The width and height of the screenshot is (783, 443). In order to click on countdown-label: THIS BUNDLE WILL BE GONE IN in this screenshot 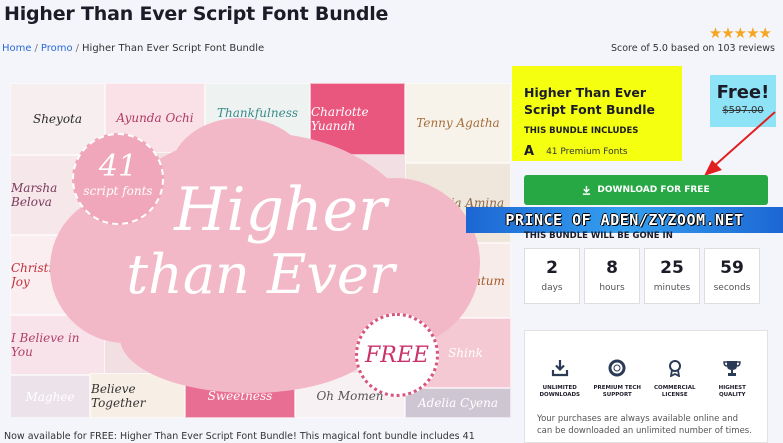, I will do `click(598, 236)`.